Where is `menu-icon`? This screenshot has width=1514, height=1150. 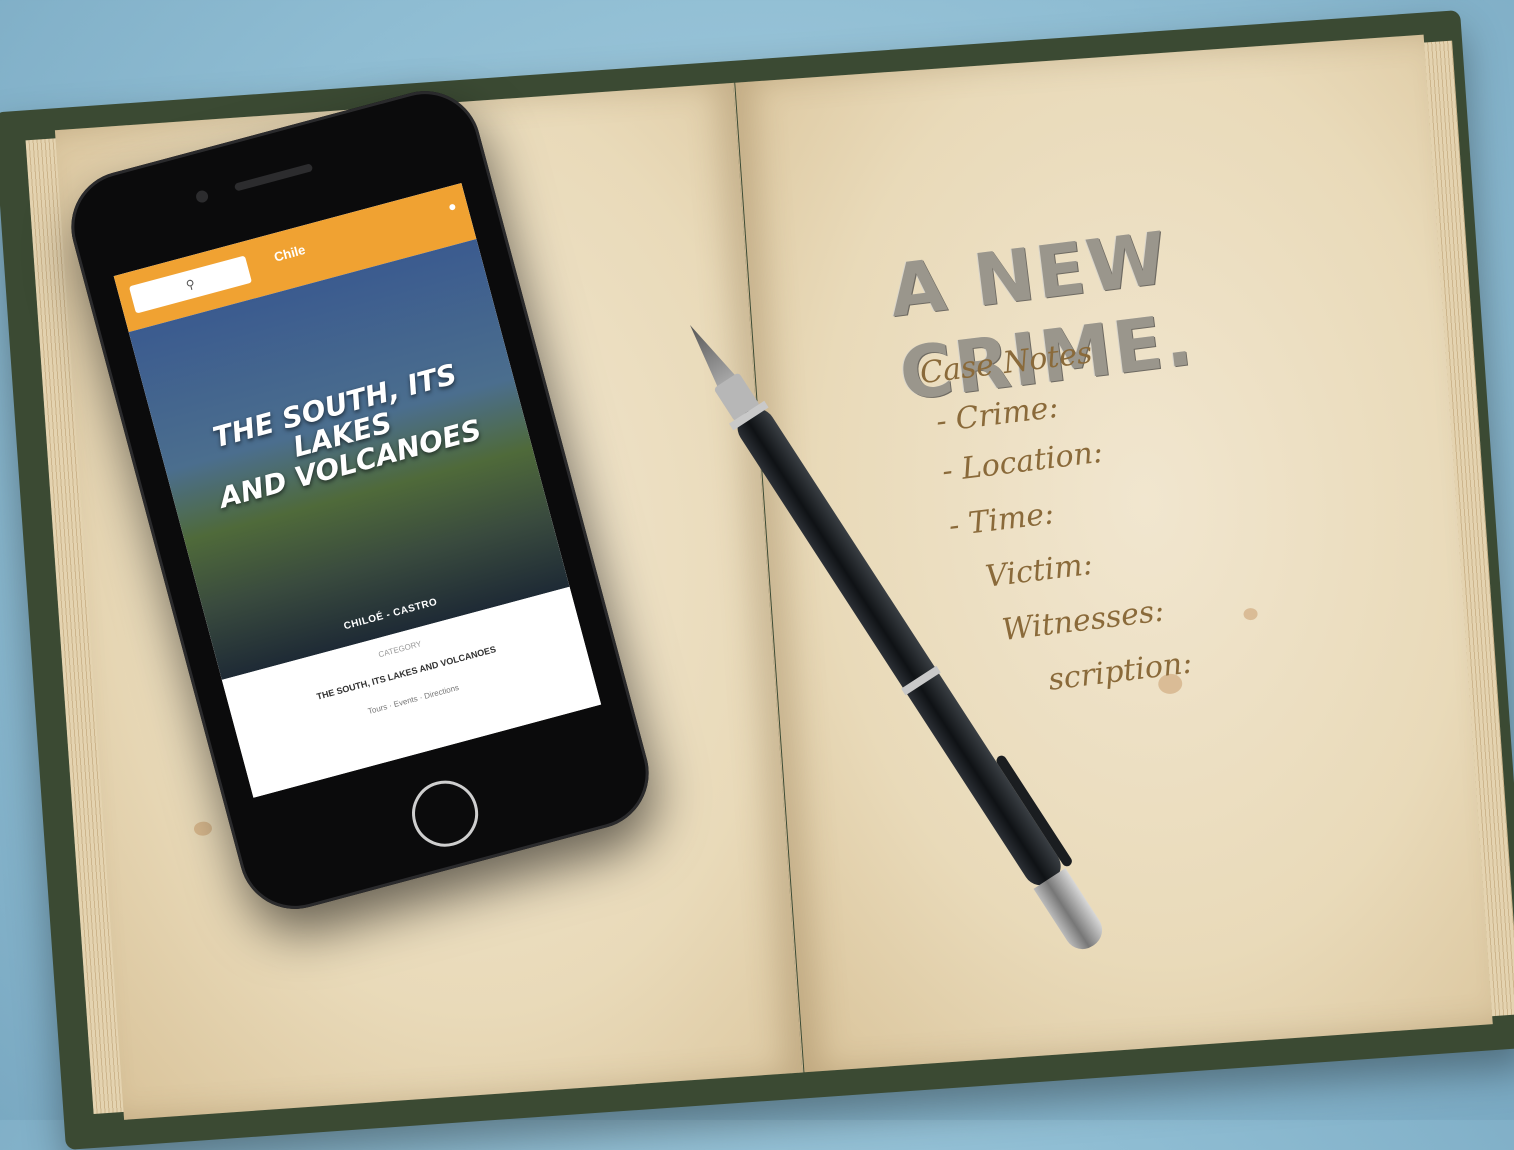 menu-icon is located at coordinates (452, 207).